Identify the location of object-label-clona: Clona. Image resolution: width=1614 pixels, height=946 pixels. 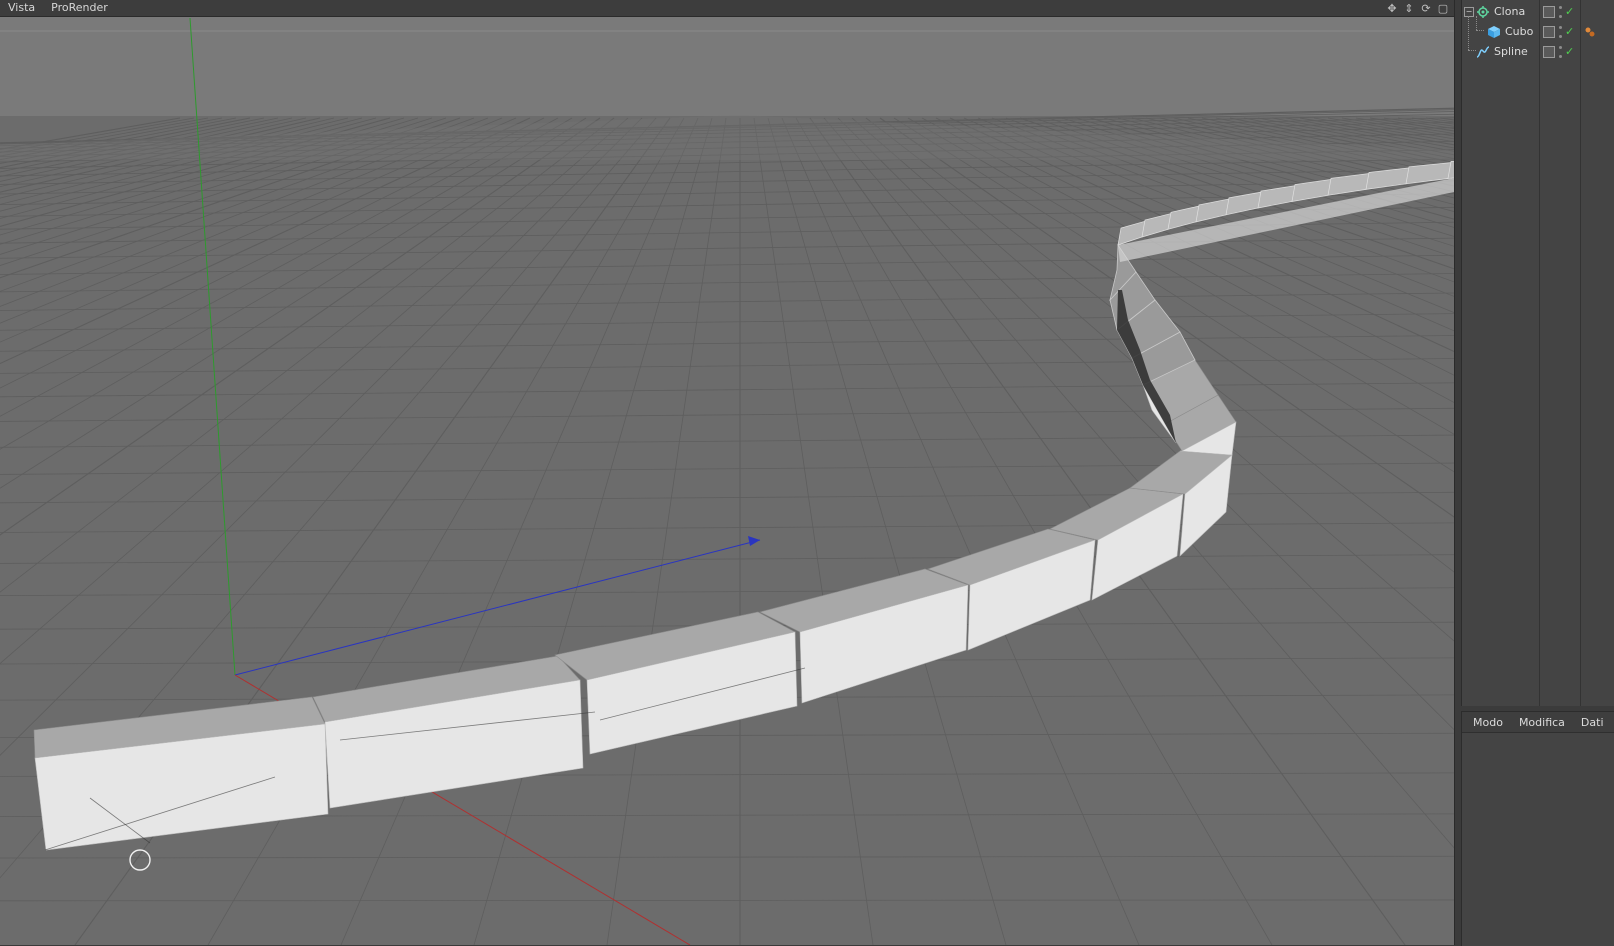
(1509, 12).